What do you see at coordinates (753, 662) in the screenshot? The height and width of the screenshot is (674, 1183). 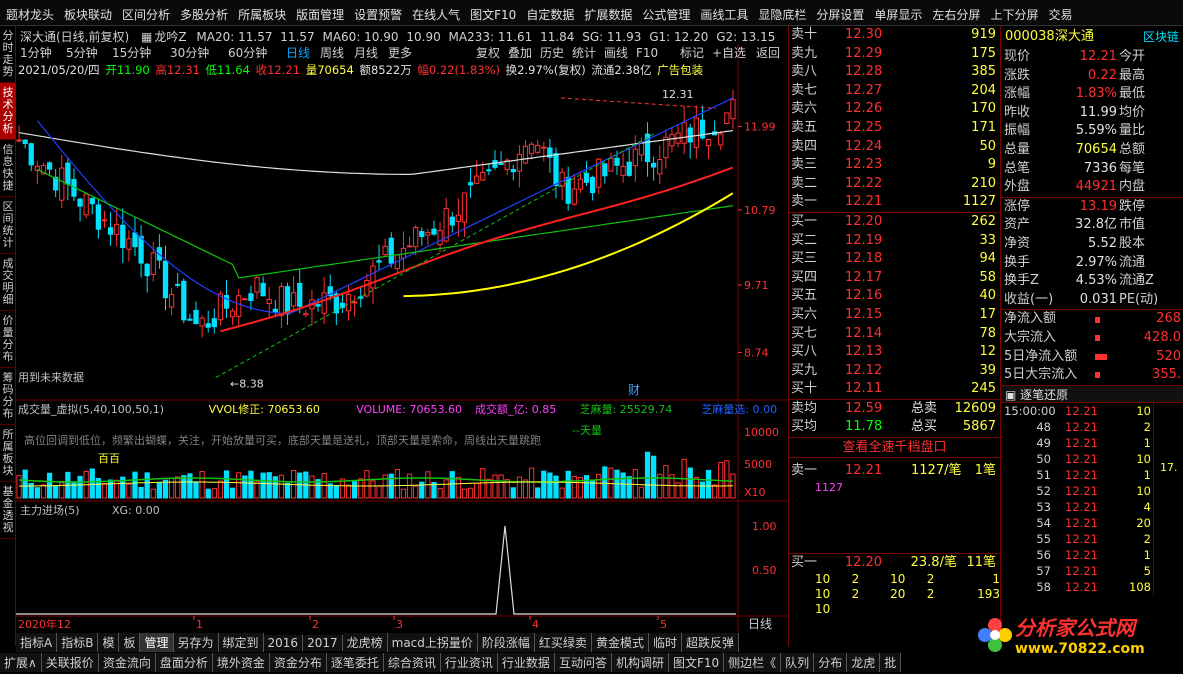 I see `function-tab-13: 侧边栏《` at bounding box center [753, 662].